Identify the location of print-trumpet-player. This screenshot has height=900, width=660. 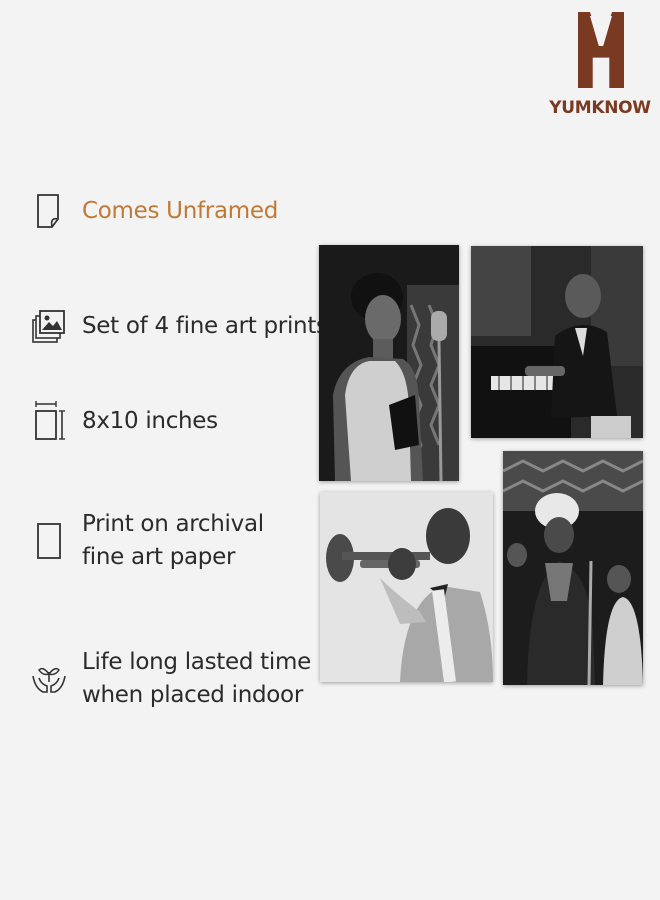
(406, 587).